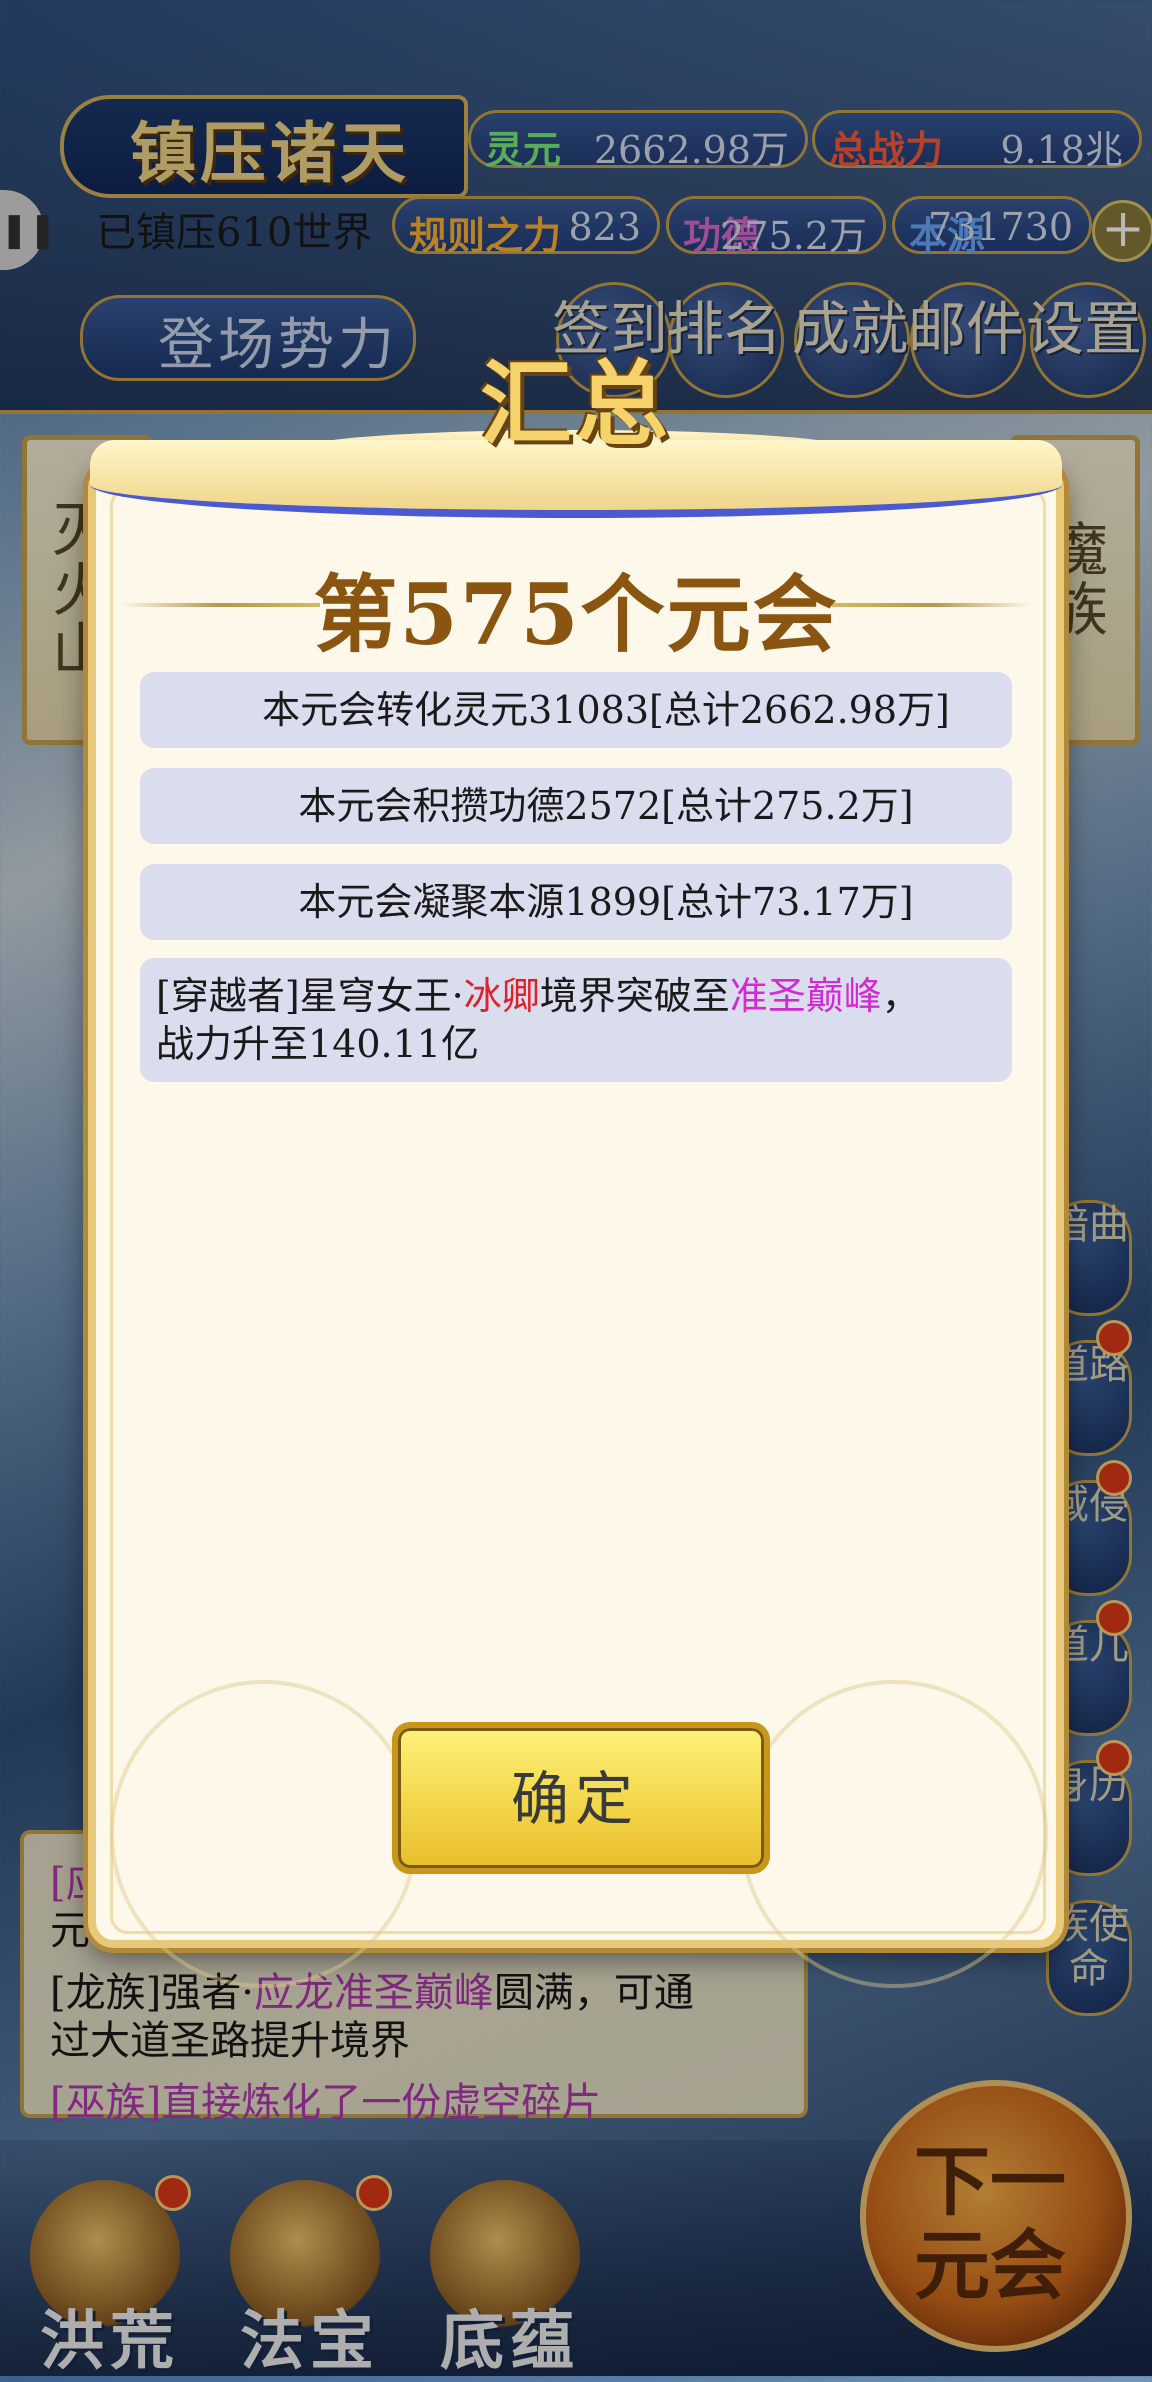 The image size is (1152, 2382). Describe the element at coordinates (574, 1799) in the screenshot. I see `confirm-button-label: 确定` at that location.